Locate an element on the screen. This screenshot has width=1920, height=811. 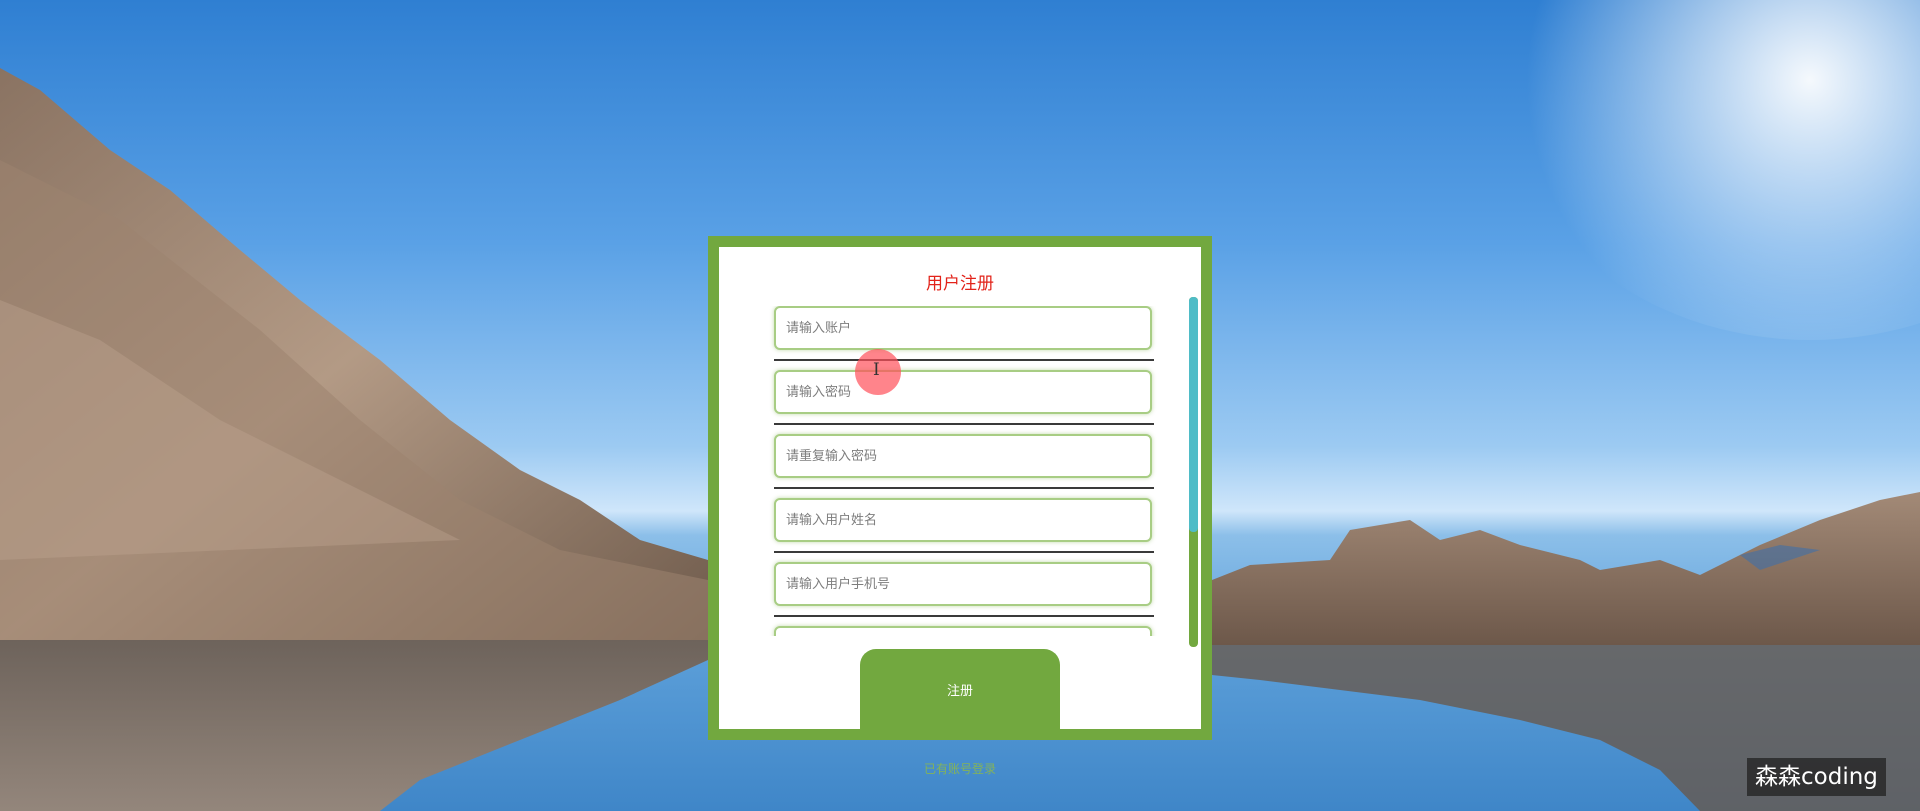
text-cursor-icon: I is located at coordinates (876, 370).